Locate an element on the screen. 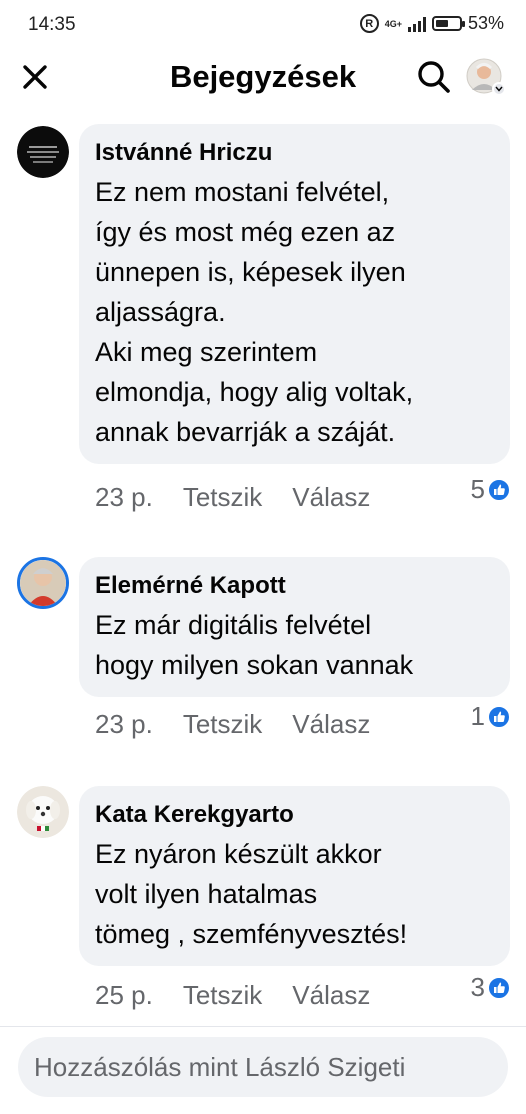  app-header: Bejegyzések is located at coordinates (263, 77).